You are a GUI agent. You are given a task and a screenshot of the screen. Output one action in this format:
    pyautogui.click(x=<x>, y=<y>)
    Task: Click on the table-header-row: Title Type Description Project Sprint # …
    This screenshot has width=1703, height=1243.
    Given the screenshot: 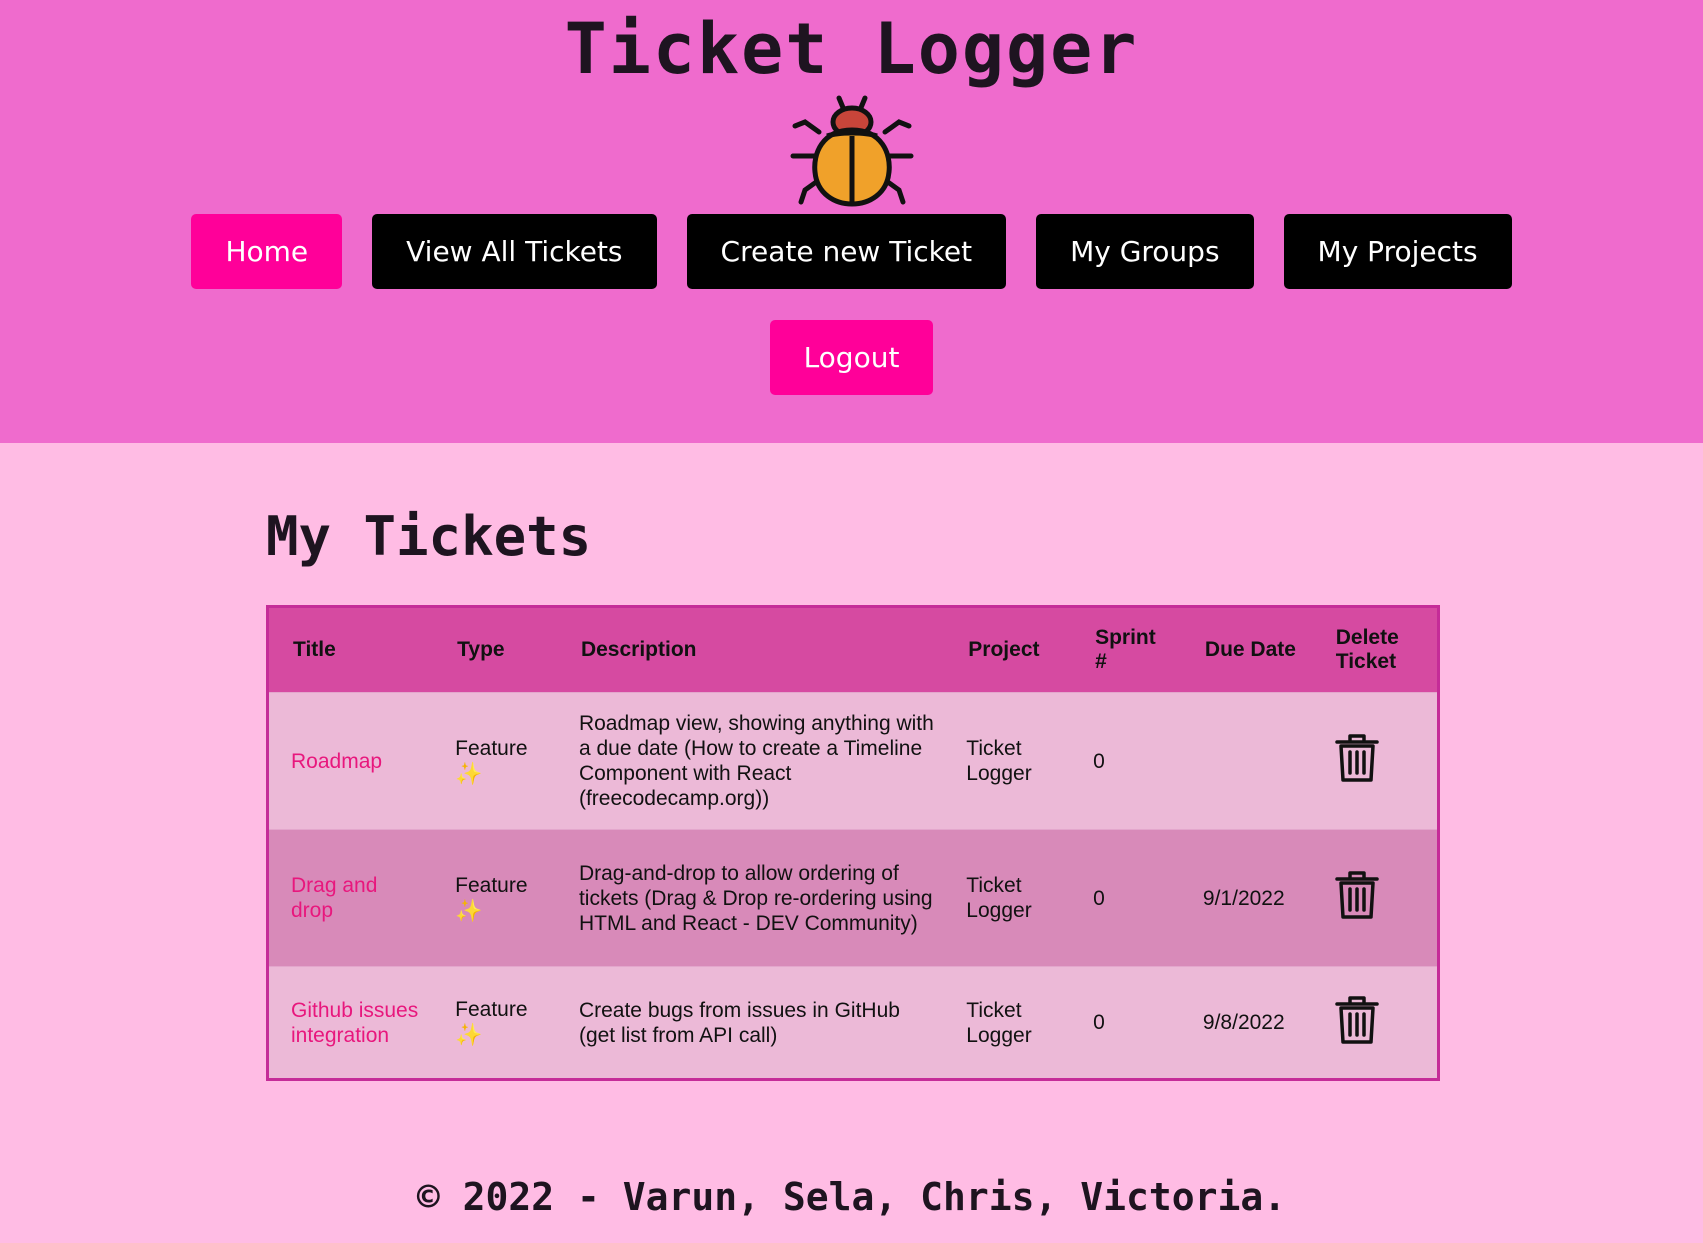 What is the action you would take?
    pyautogui.click(x=853, y=649)
    